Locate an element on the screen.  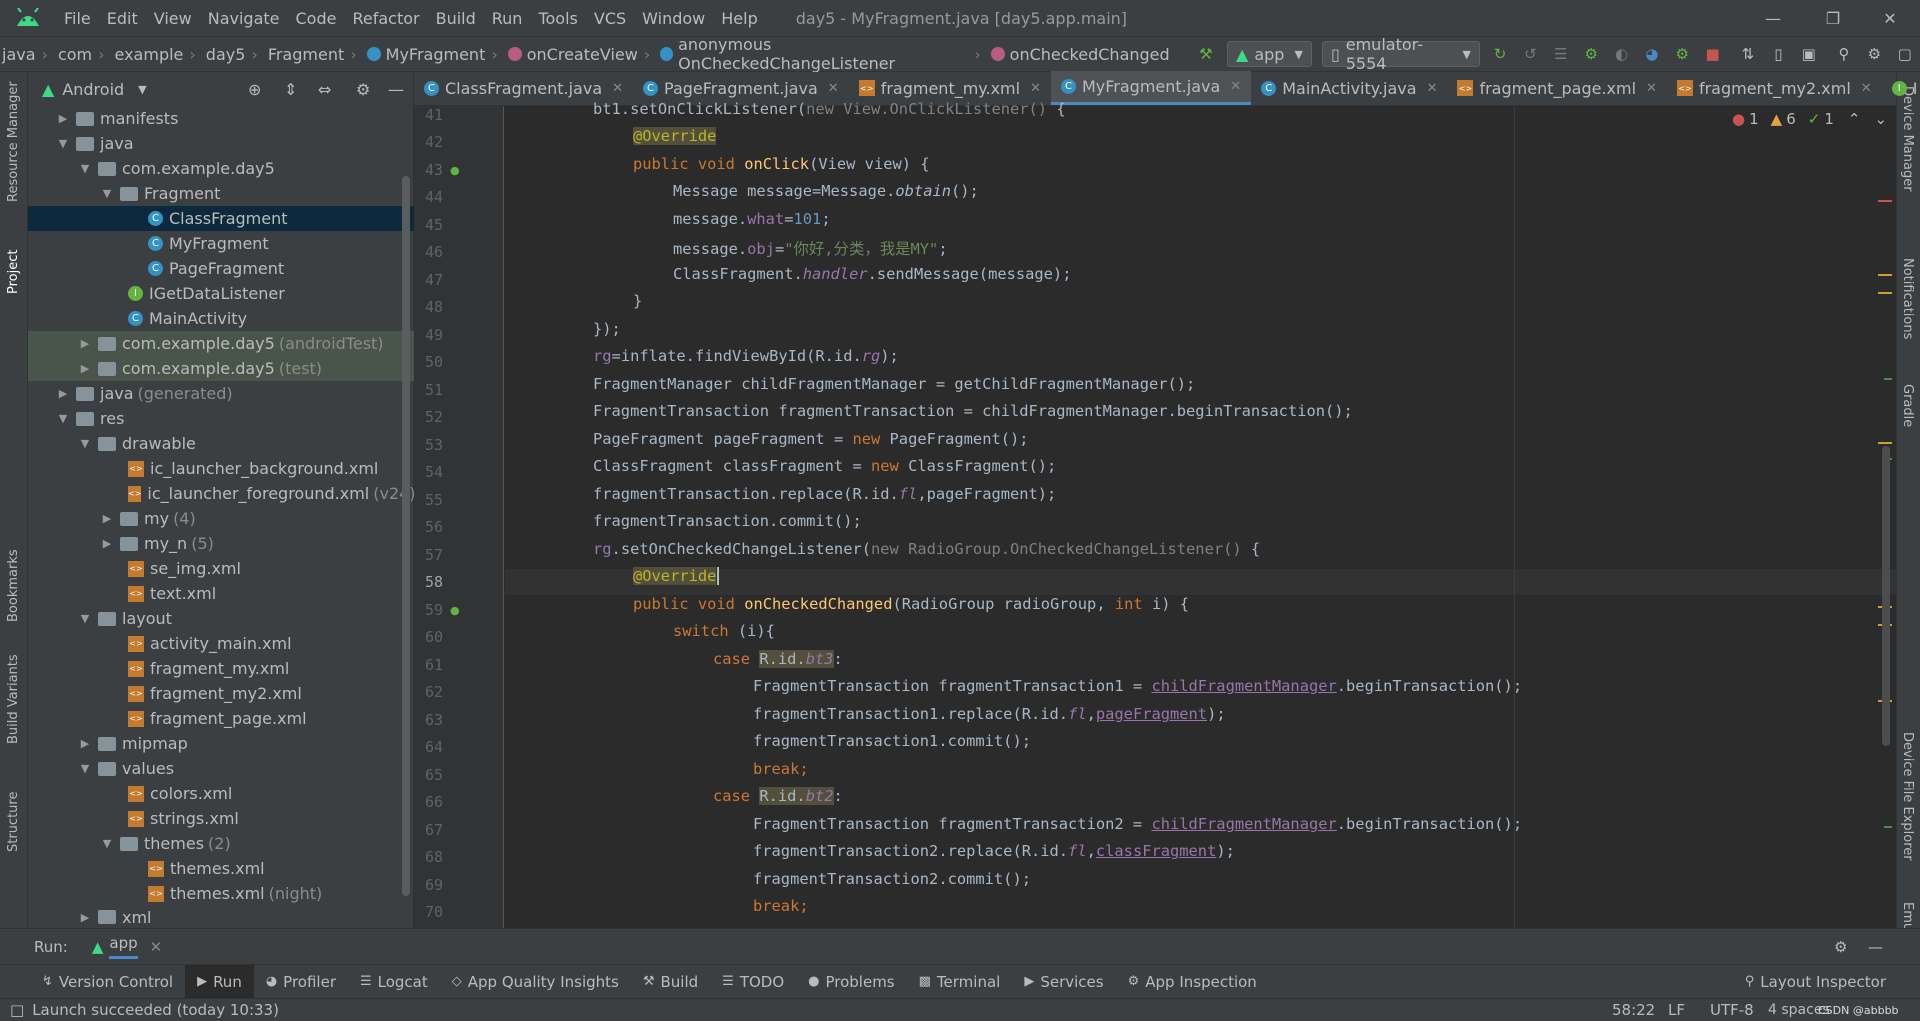
override-marker-icon: ● is located at coordinates (455, 170).